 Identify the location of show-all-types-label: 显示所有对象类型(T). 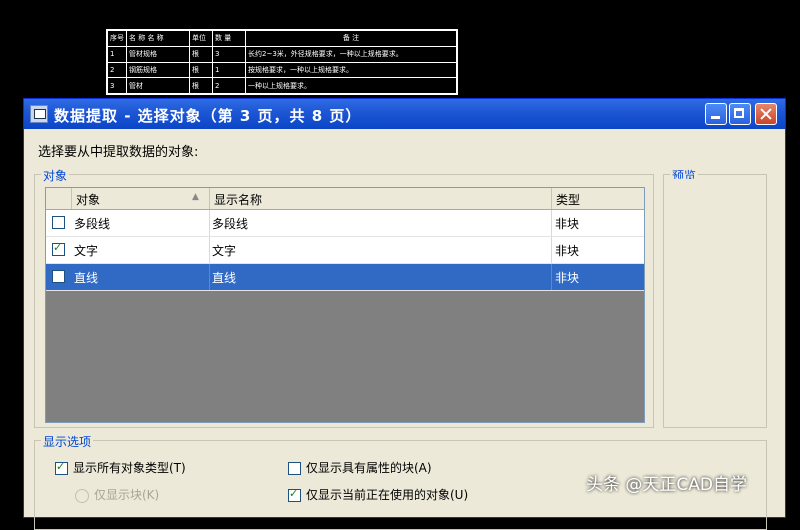
(129, 468).